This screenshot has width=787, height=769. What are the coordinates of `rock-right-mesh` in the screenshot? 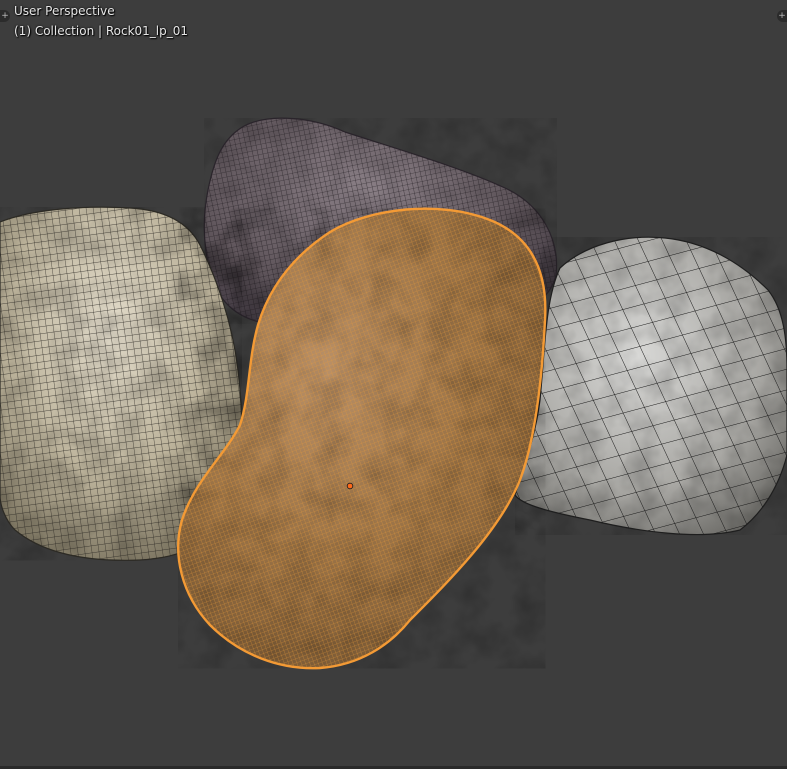 It's located at (650, 386).